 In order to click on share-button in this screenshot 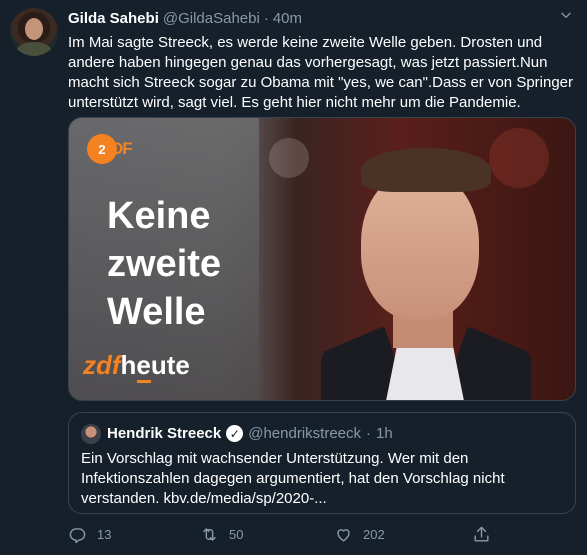, I will do `click(481, 534)`.